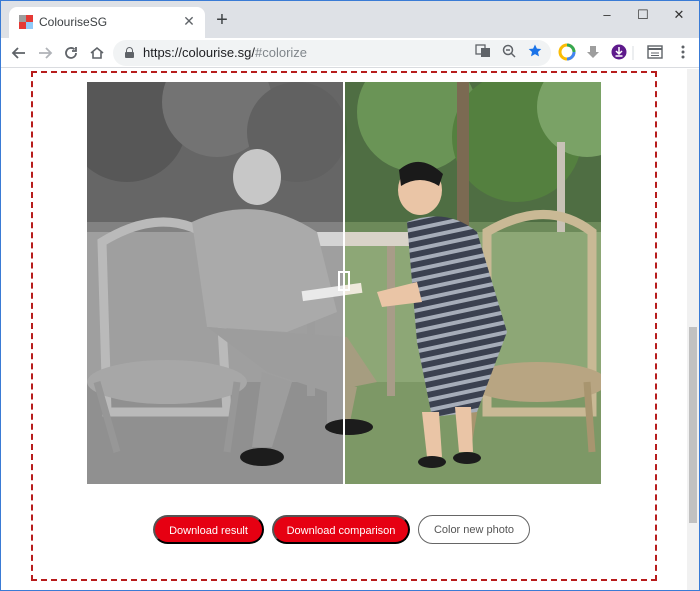 This screenshot has width=700, height=591. Describe the element at coordinates (607, 15) in the screenshot. I see `minimize-button: –` at that location.